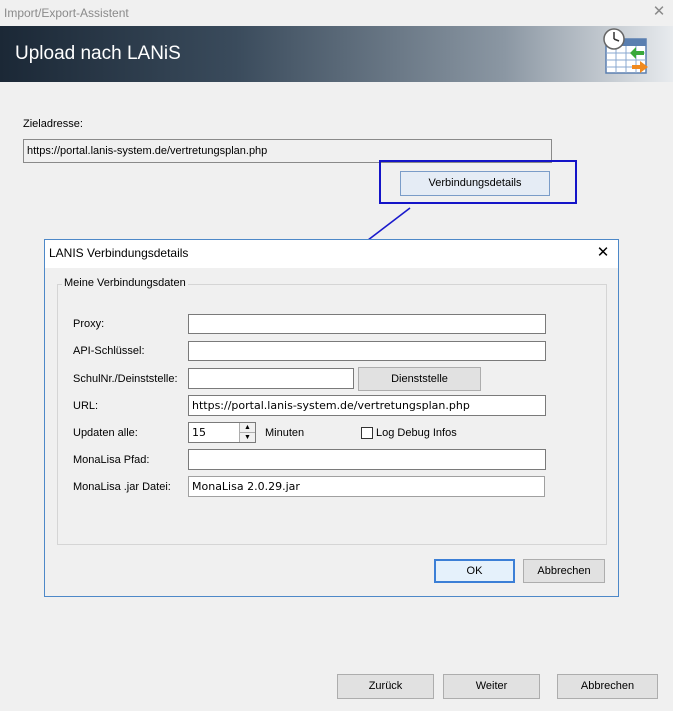 This screenshot has height=711, width=673. What do you see at coordinates (271, 378) in the screenshot?
I see `school-number-field` at bounding box center [271, 378].